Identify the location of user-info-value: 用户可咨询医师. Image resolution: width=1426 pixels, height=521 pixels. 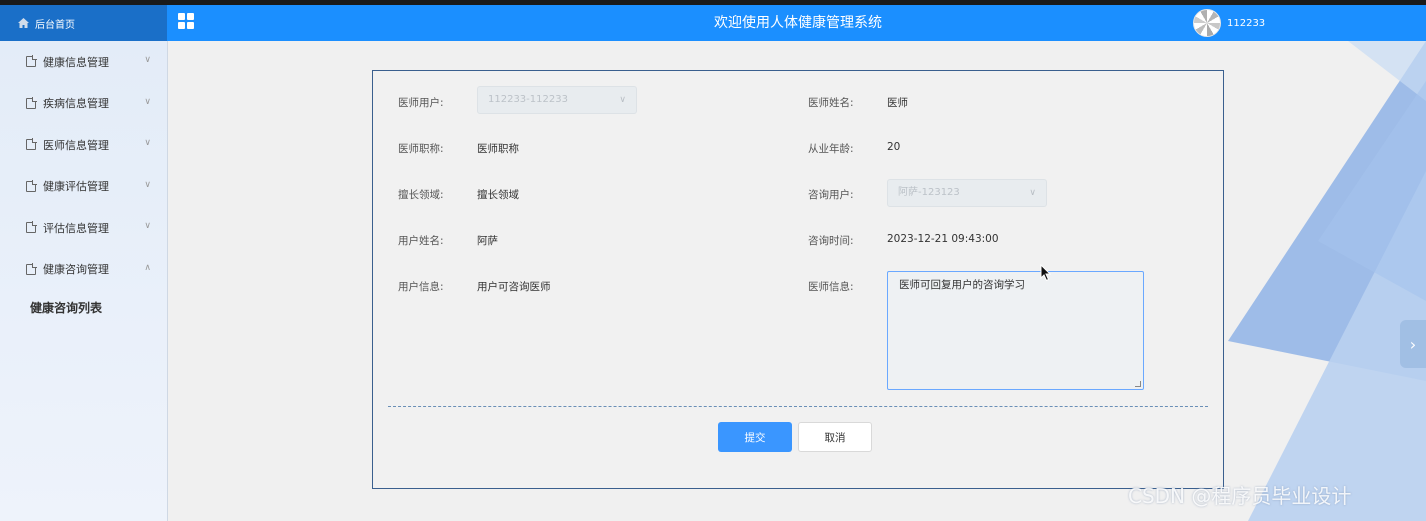
(514, 287).